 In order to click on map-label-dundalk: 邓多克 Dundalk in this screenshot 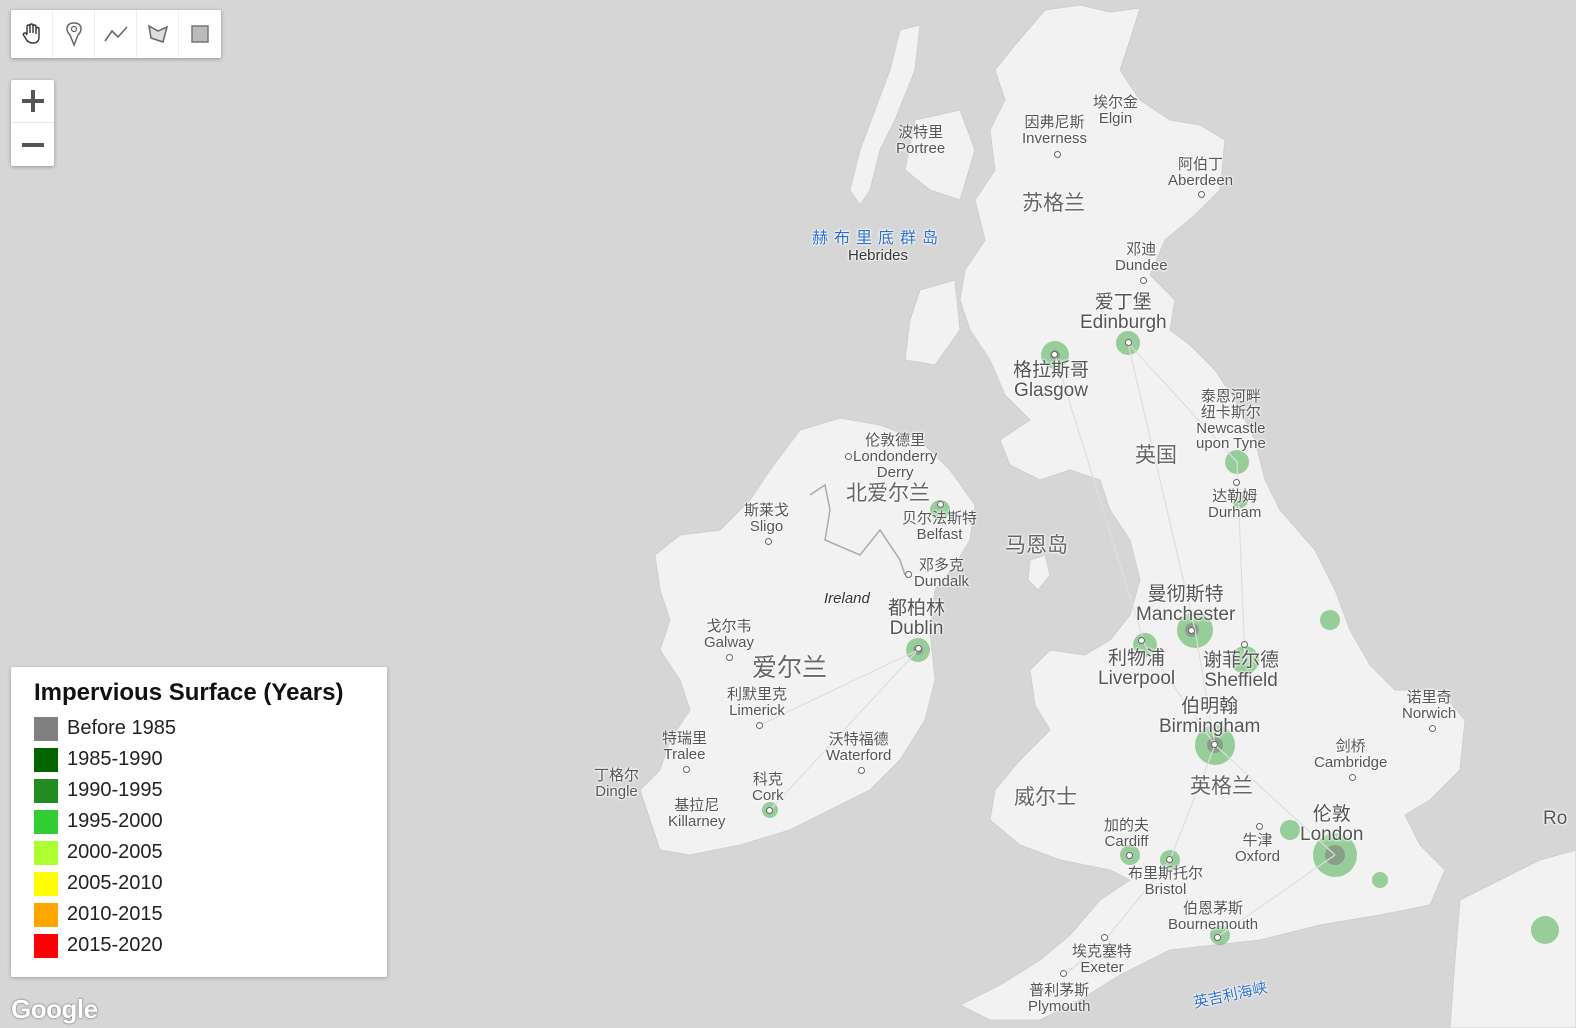, I will do `click(942, 573)`.